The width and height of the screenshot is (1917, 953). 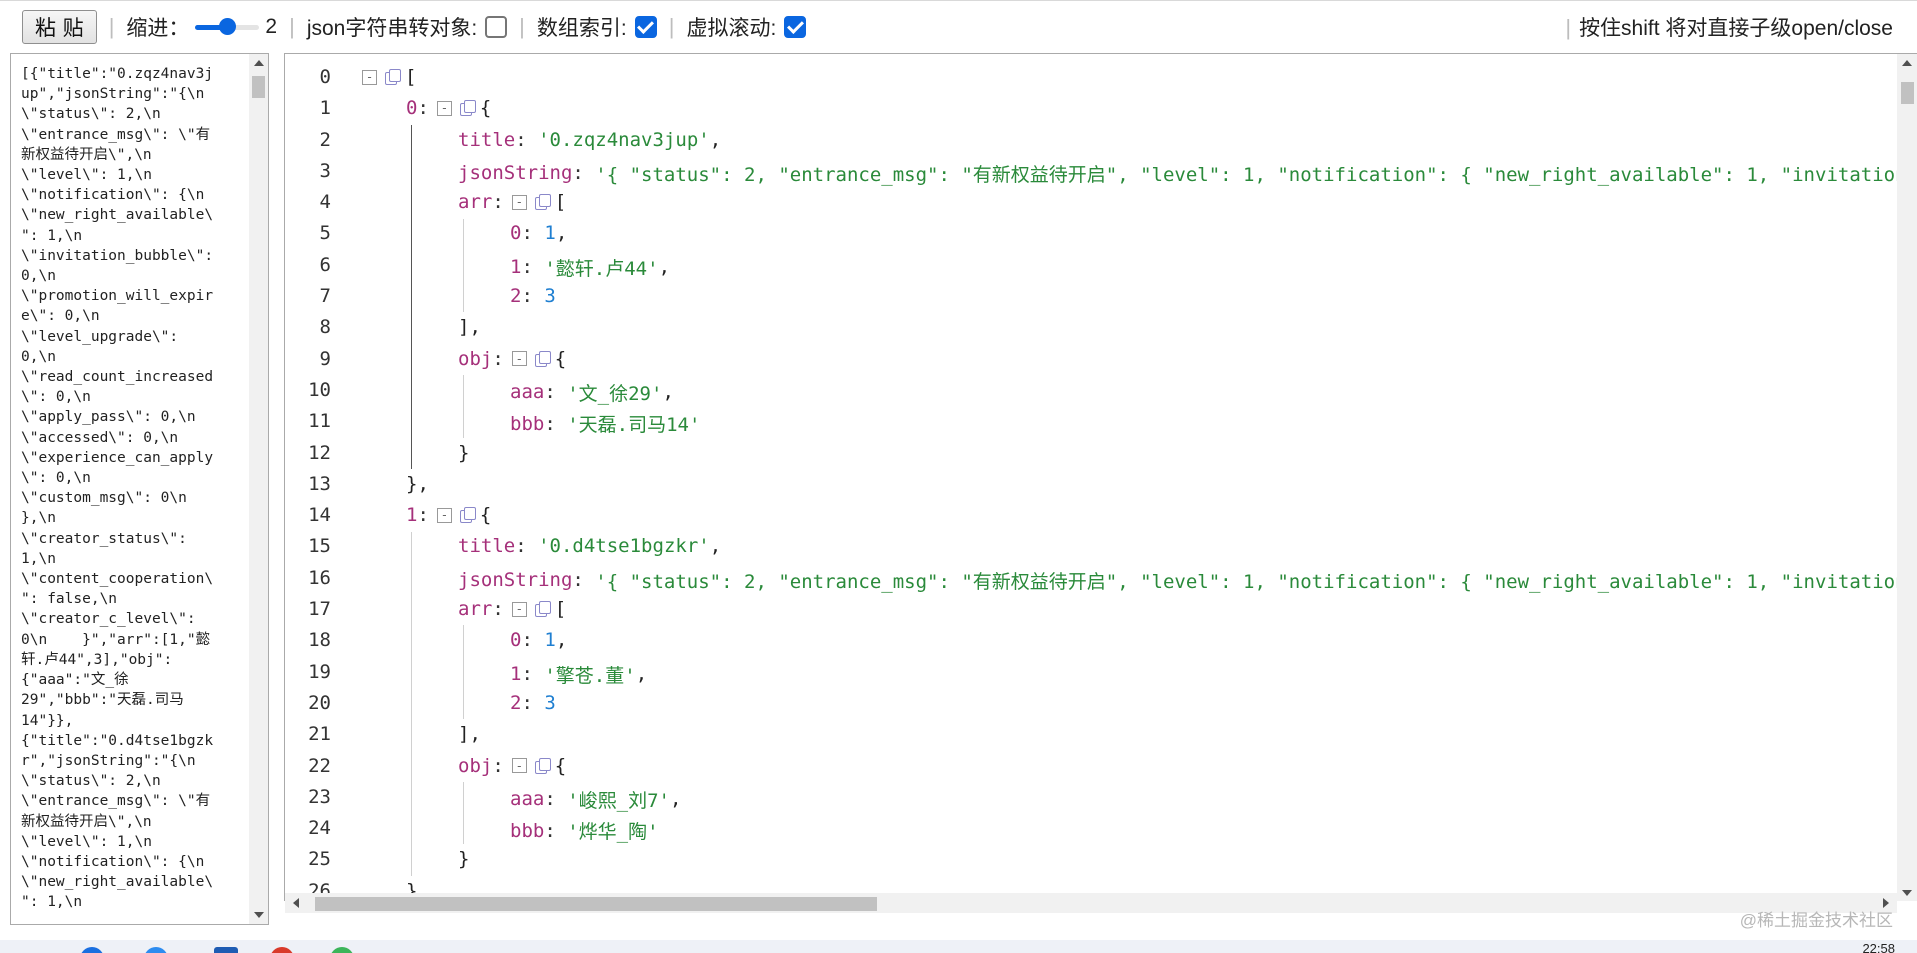 What do you see at coordinates (613, 832) in the screenshot?
I see `string-value: '烨华_陶'` at bounding box center [613, 832].